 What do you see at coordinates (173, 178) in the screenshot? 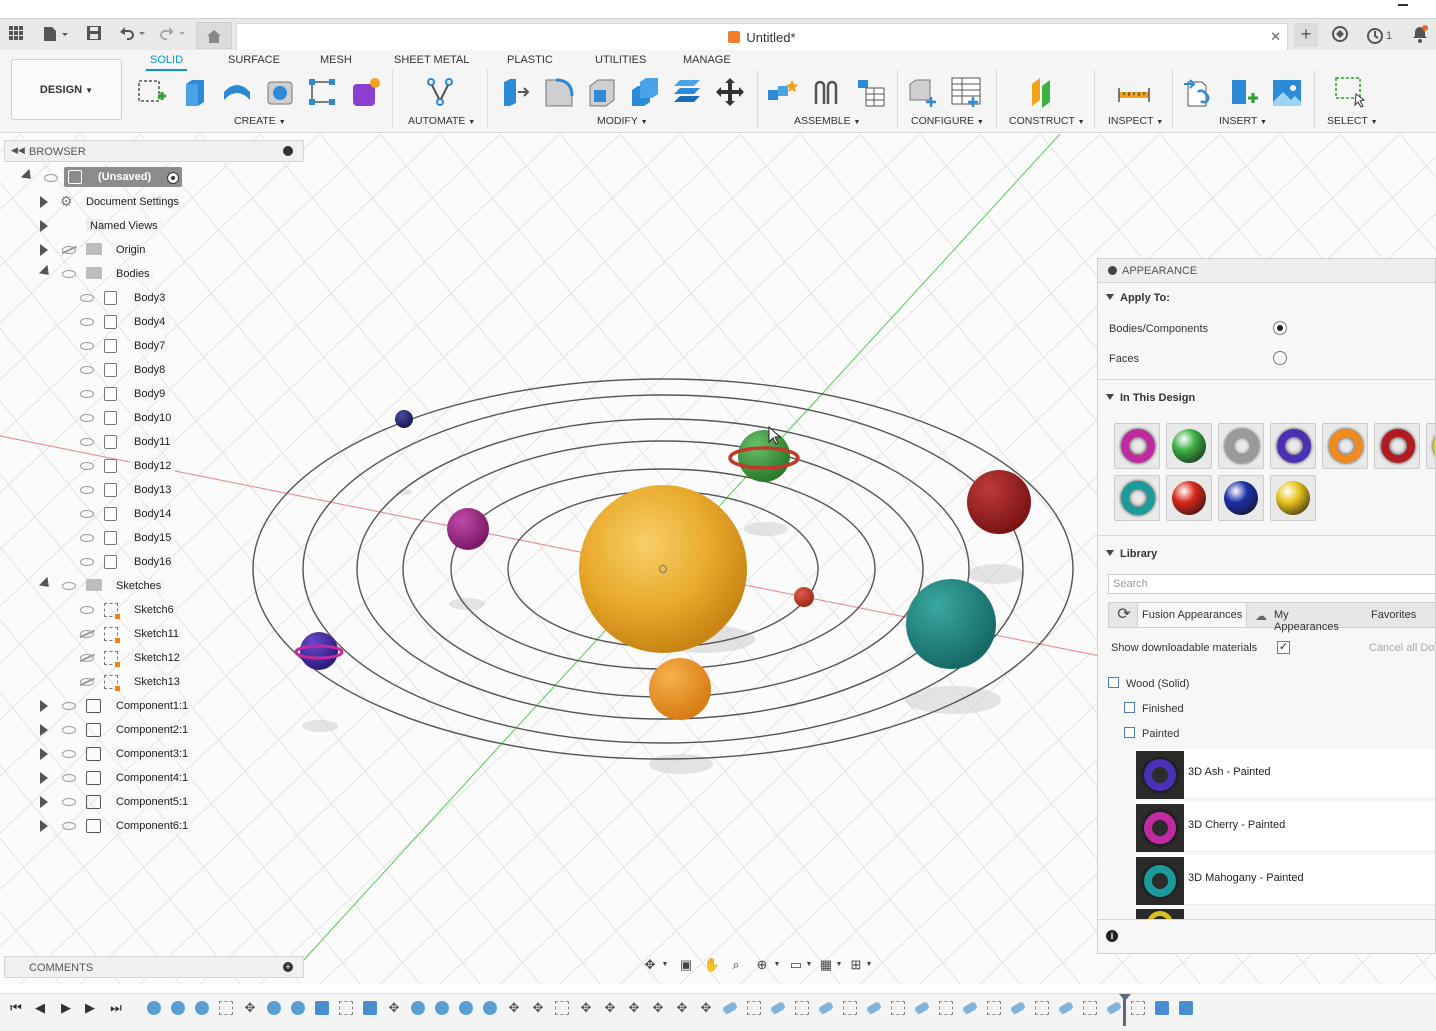
I see `activate-radio-icon` at bounding box center [173, 178].